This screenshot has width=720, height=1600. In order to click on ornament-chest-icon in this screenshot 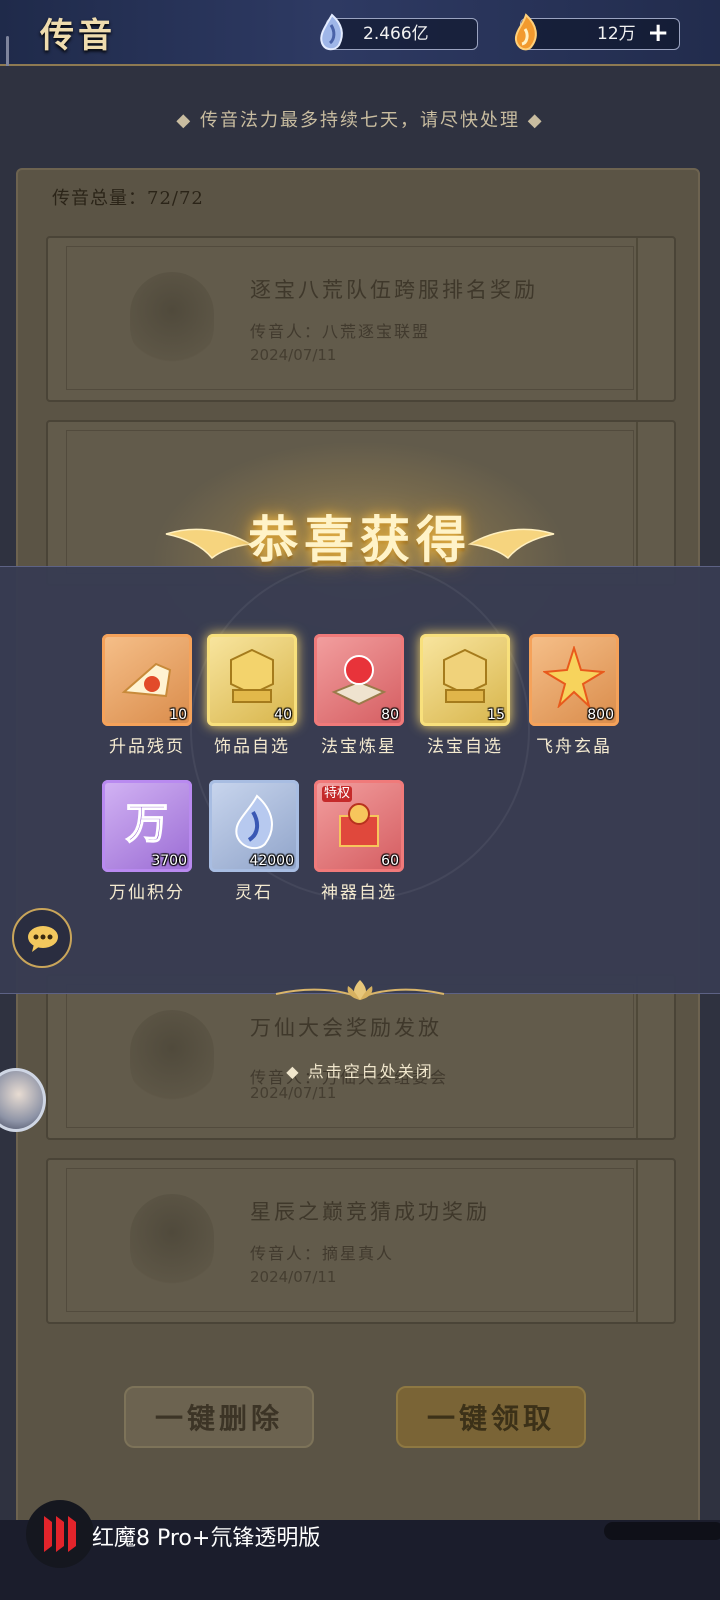, I will do `click(252, 675)`.